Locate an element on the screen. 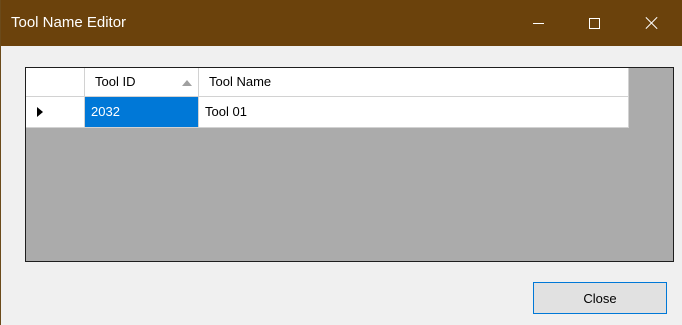  cell-tool-id: 2032 is located at coordinates (142, 112).